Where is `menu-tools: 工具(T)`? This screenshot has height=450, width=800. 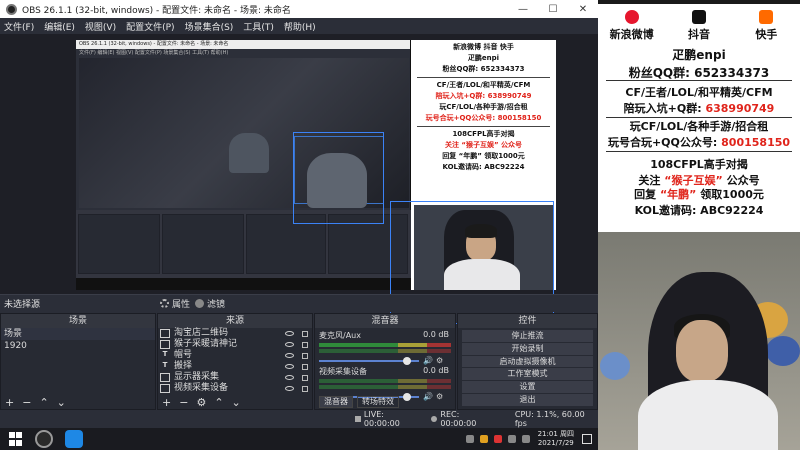
menu-tools: 工具(T) is located at coordinates (258, 26).